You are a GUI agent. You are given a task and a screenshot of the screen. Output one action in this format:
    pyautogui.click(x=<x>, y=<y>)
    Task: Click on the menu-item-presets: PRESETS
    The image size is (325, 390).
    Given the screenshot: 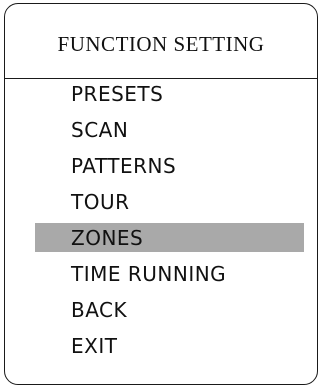 What is the action you would take?
    pyautogui.click(x=161, y=97)
    